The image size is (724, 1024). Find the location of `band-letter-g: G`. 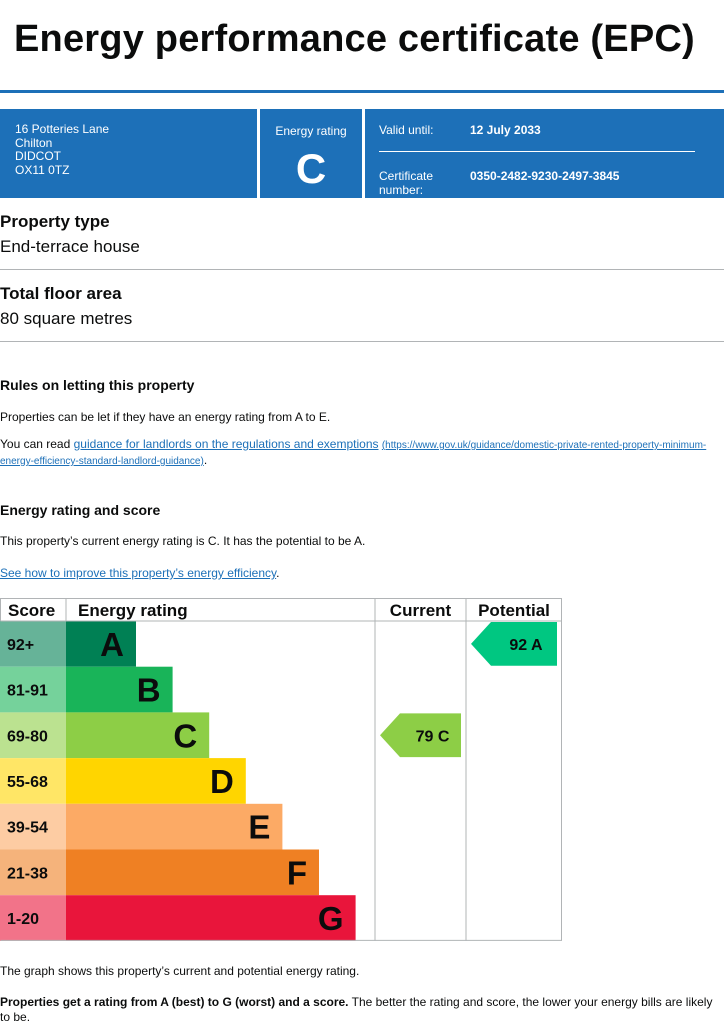

band-letter-g: G is located at coordinates (331, 918).